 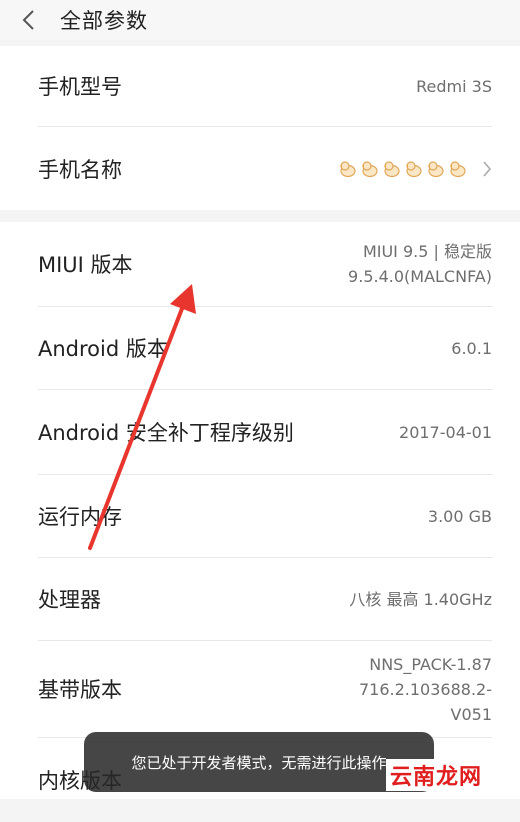 What do you see at coordinates (103, 349) in the screenshot?
I see `row-label: Android 版本` at bounding box center [103, 349].